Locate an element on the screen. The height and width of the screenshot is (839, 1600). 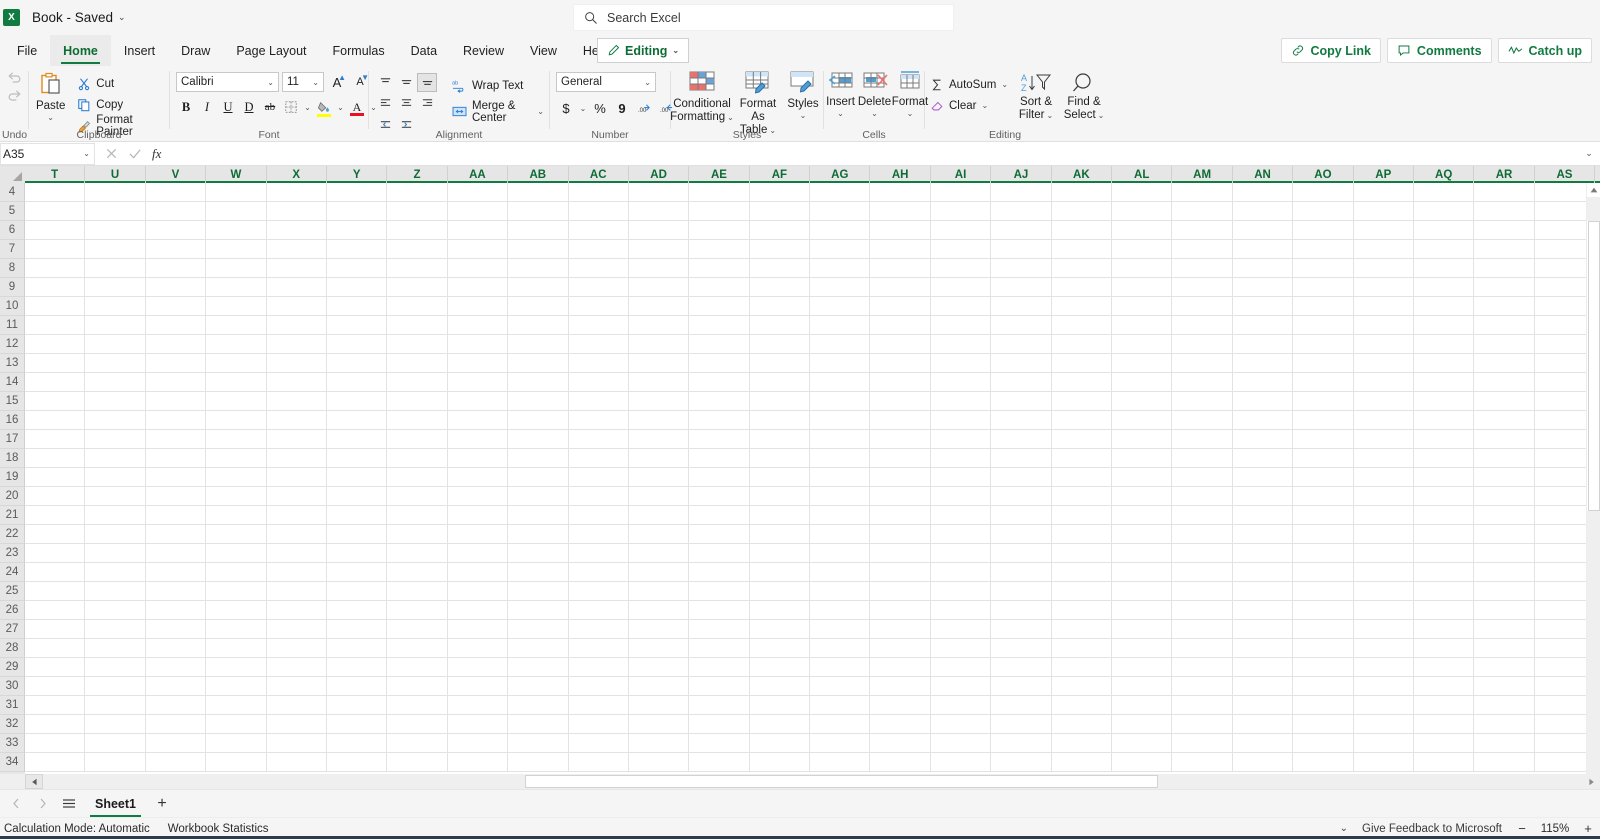
cell-AR17 is located at coordinates (1504, 439).